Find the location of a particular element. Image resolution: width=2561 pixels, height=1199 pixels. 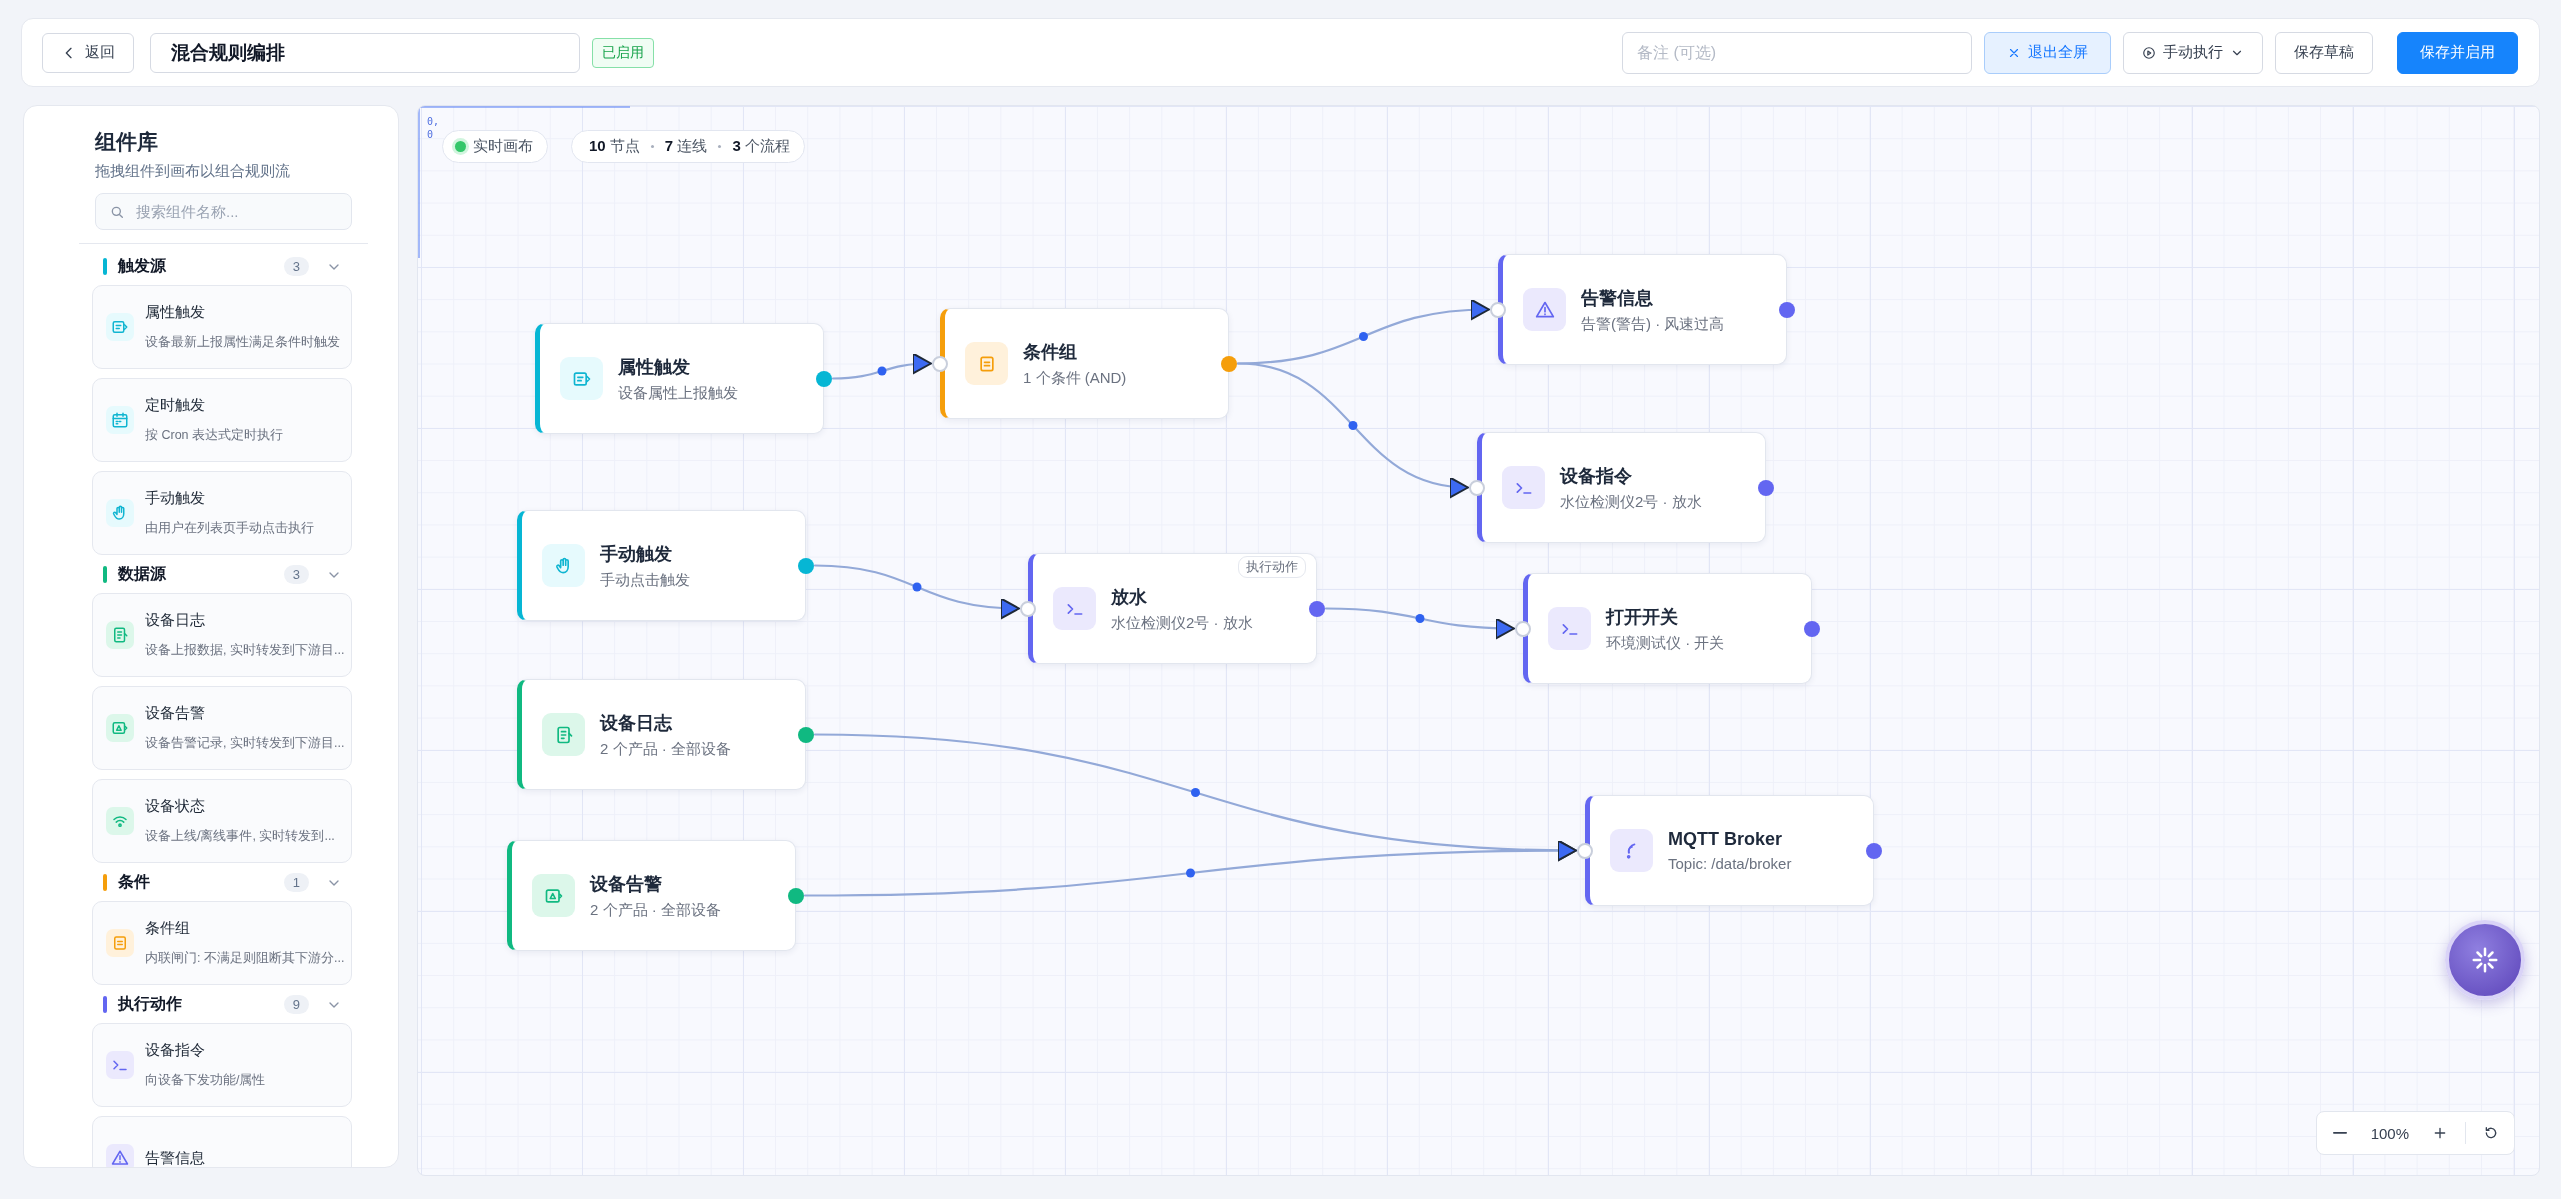

node-subtitle: 环境测试仪 · 开关 is located at coordinates (1665, 643).